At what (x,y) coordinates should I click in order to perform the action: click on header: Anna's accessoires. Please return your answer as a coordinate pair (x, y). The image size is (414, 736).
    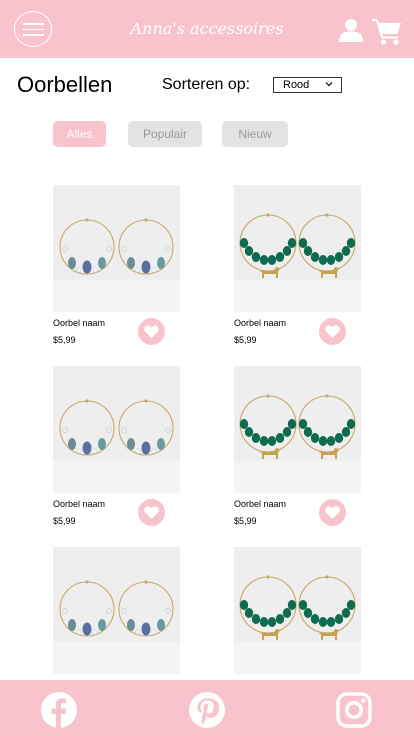
    Looking at the image, I should click on (207, 29).